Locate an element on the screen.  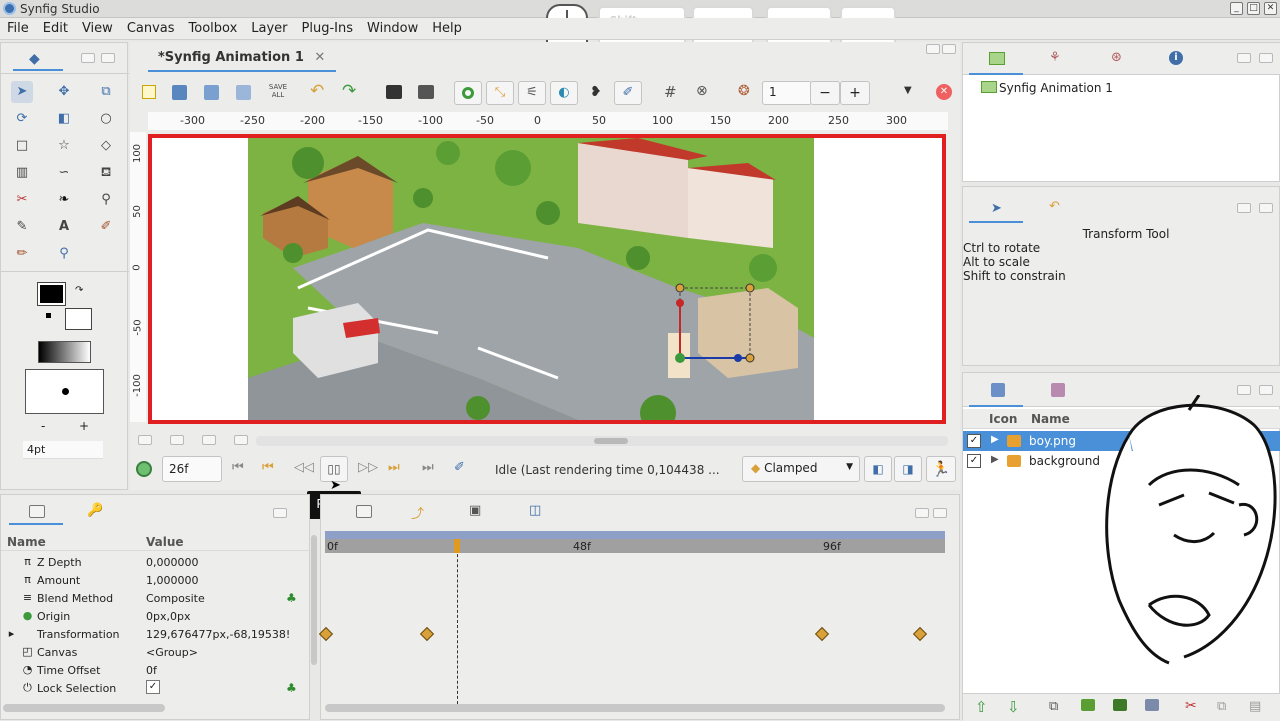
layer-name: boy.png is located at coordinates (1052, 441).